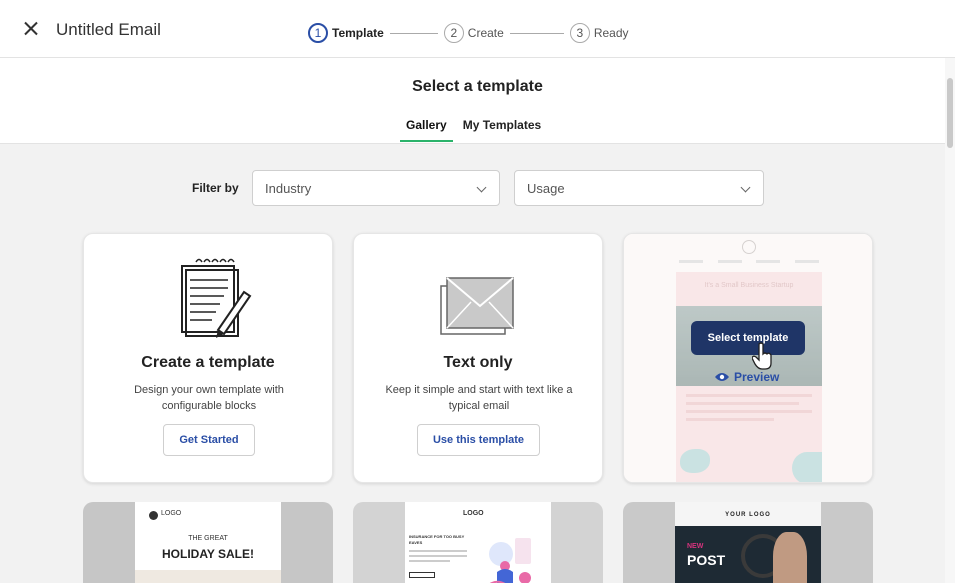  I want to click on get-started-button: Get Started, so click(209, 440).